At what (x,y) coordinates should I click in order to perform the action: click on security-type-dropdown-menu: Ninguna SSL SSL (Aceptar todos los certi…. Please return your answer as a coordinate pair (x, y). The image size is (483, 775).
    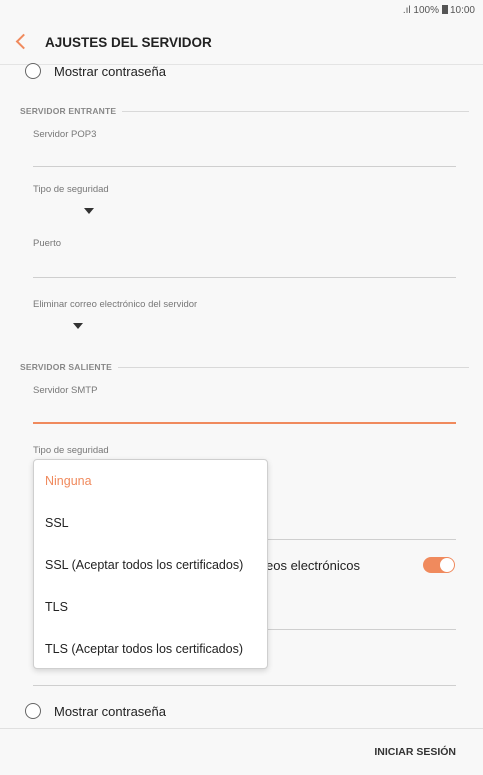
    Looking at the image, I should click on (150, 564).